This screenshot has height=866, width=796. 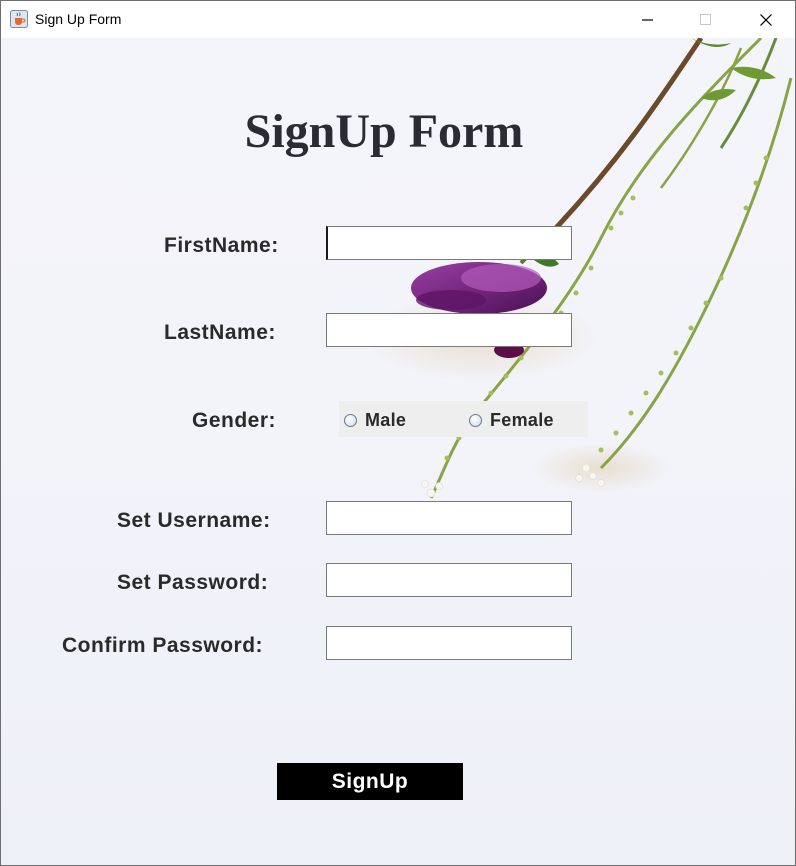 I want to click on maximize-icon, so click(x=706, y=19).